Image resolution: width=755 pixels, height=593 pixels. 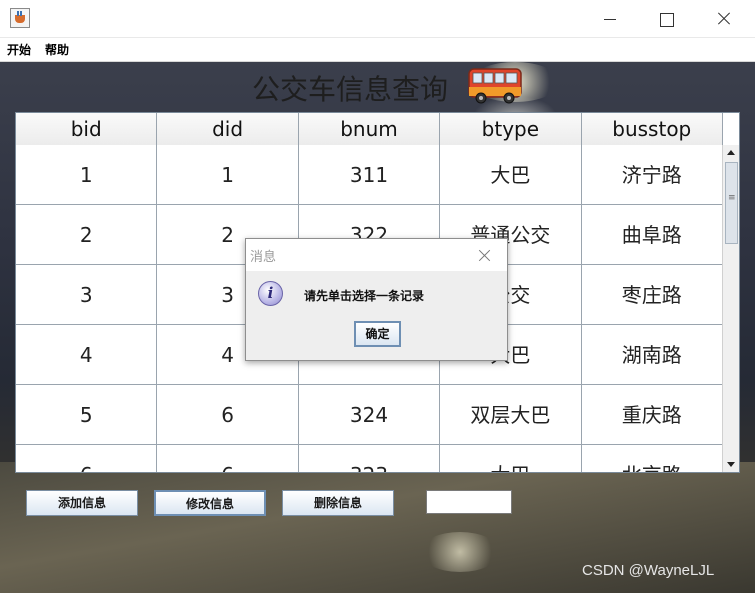 I want to click on table-cell: 枣庄路, so click(x=652, y=295).